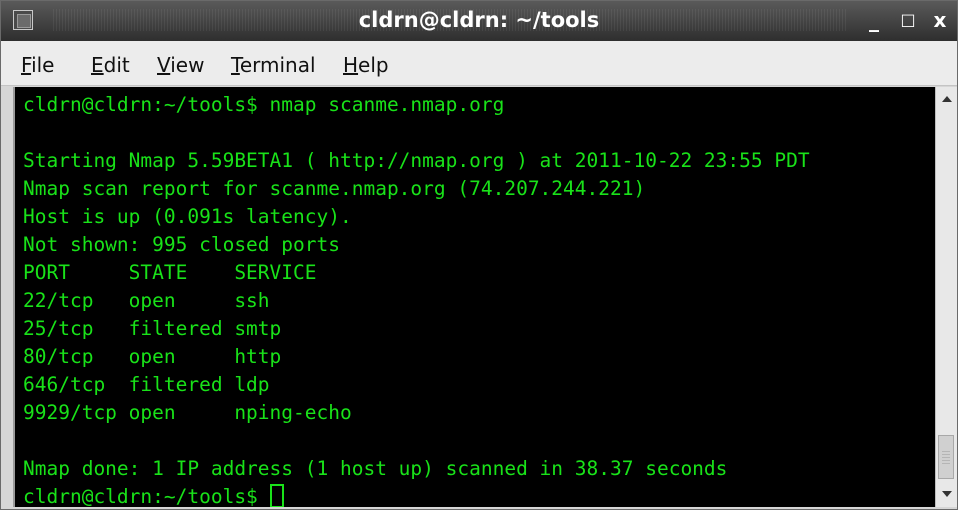 The height and width of the screenshot is (510, 958). Describe the element at coordinates (187, 412) in the screenshot. I see `terminal-line: 9929/tcp open nping-echo` at that location.